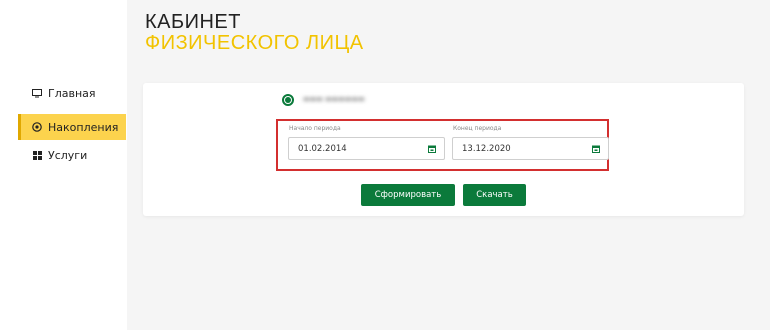  Describe the element at coordinates (477, 128) in the screenshot. I see `period-end-label: Конец периода` at that location.